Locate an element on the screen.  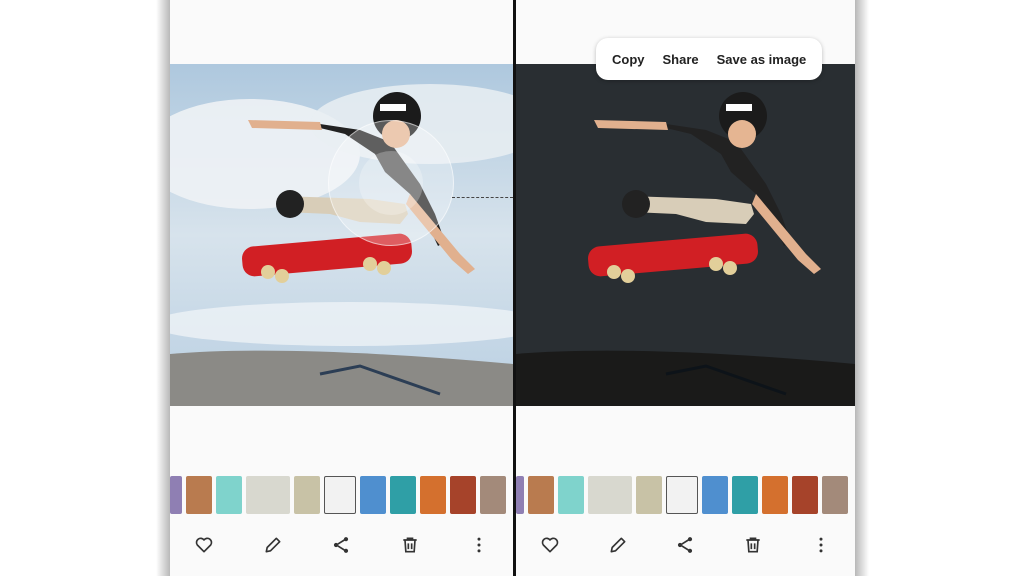
extracted-subject is located at coordinates (704, 187).